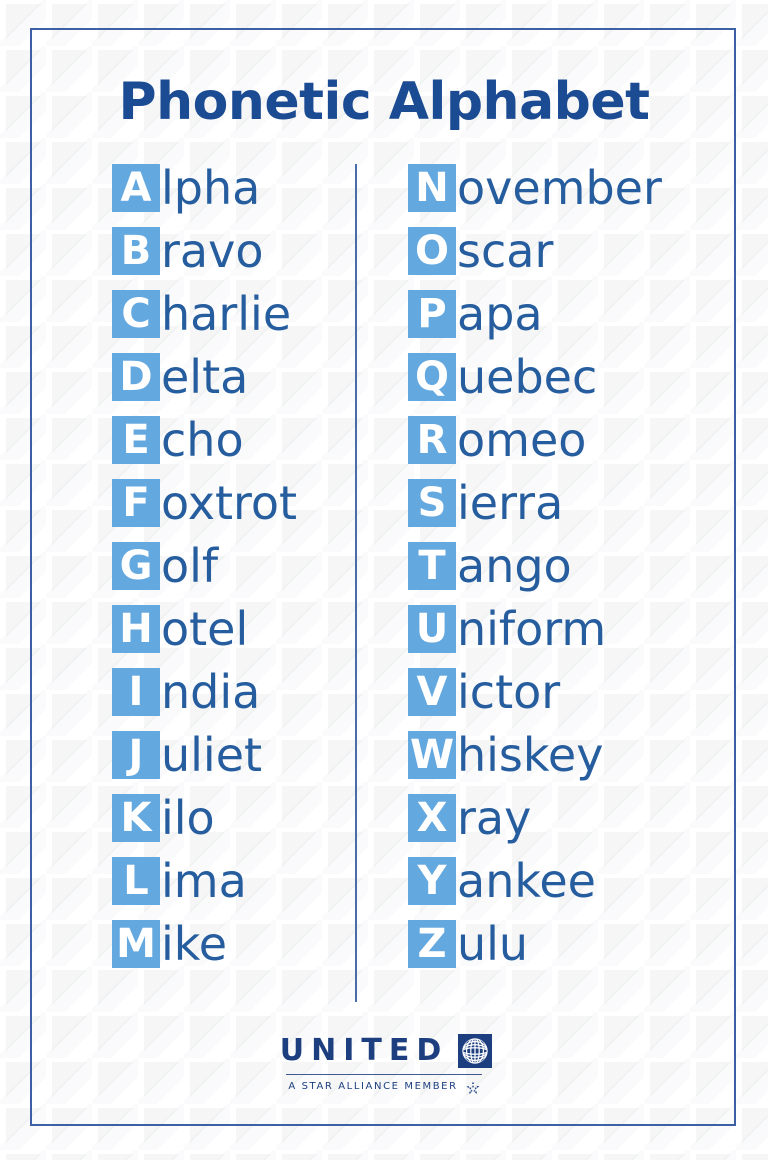  I want to click on alphabet-row: Romeo, so click(535, 447).